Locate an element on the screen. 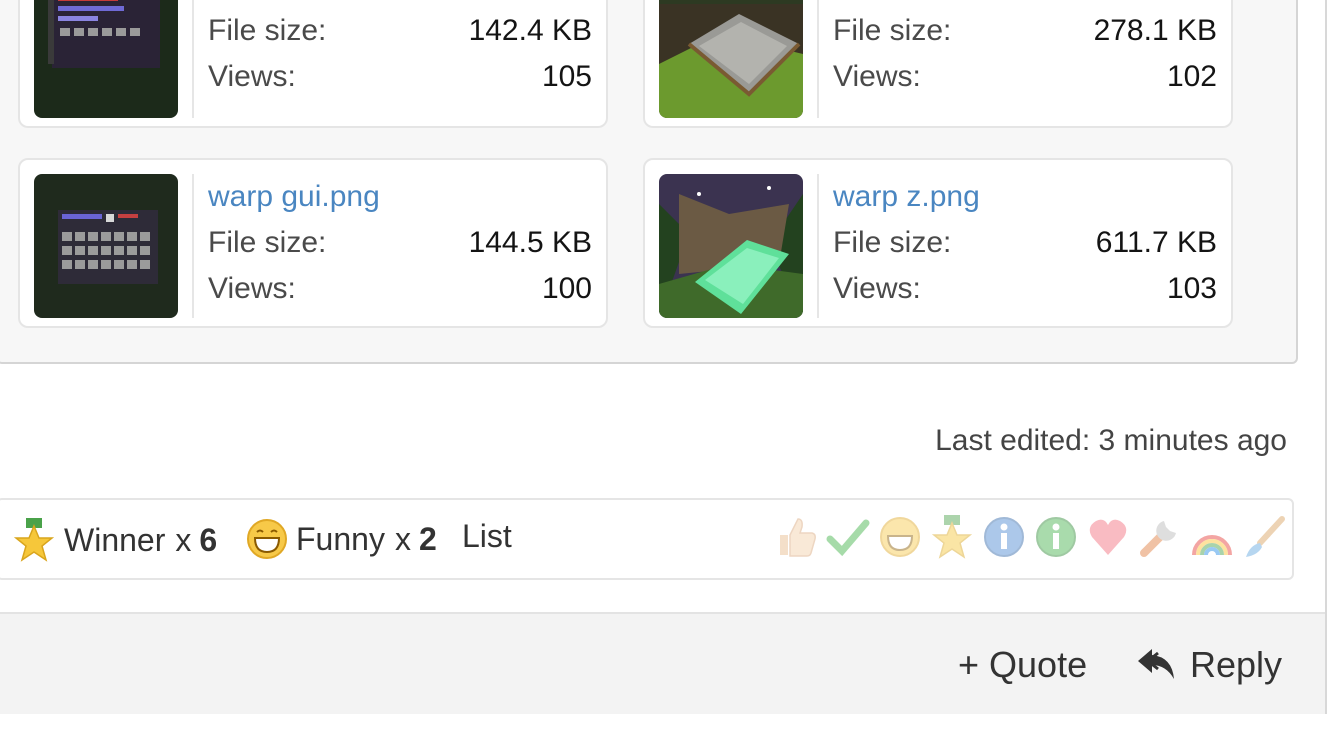 The width and height of the screenshot is (1334, 750). last-edited-text: Last edited: 3 minutes ago is located at coordinates (1111, 440).